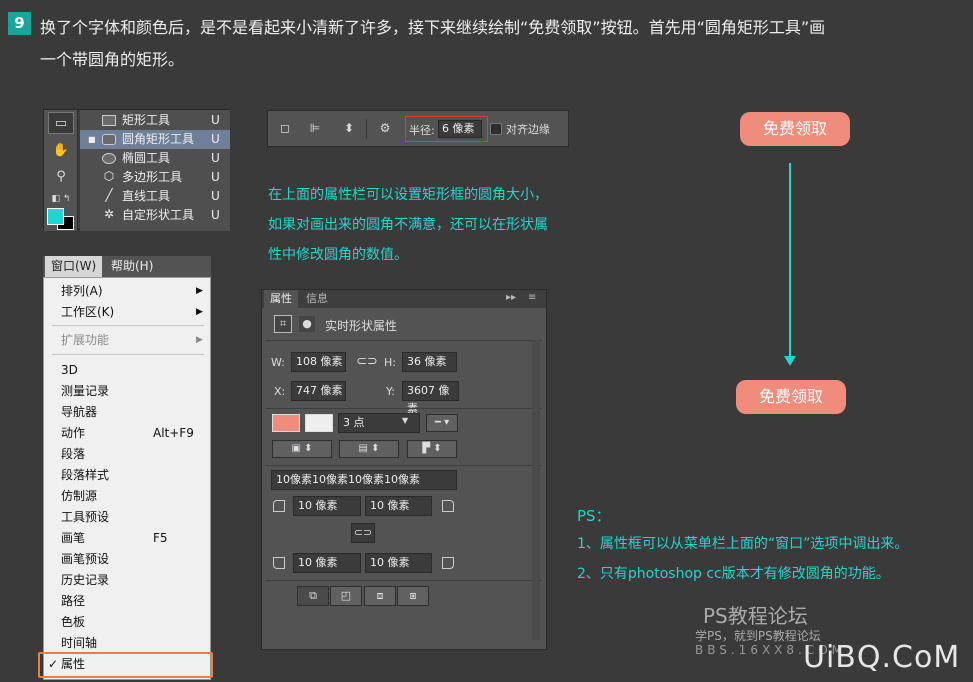 This screenshot has width=973, height=682. I want to click on menu-item: 工具预设, so click(127, 517).